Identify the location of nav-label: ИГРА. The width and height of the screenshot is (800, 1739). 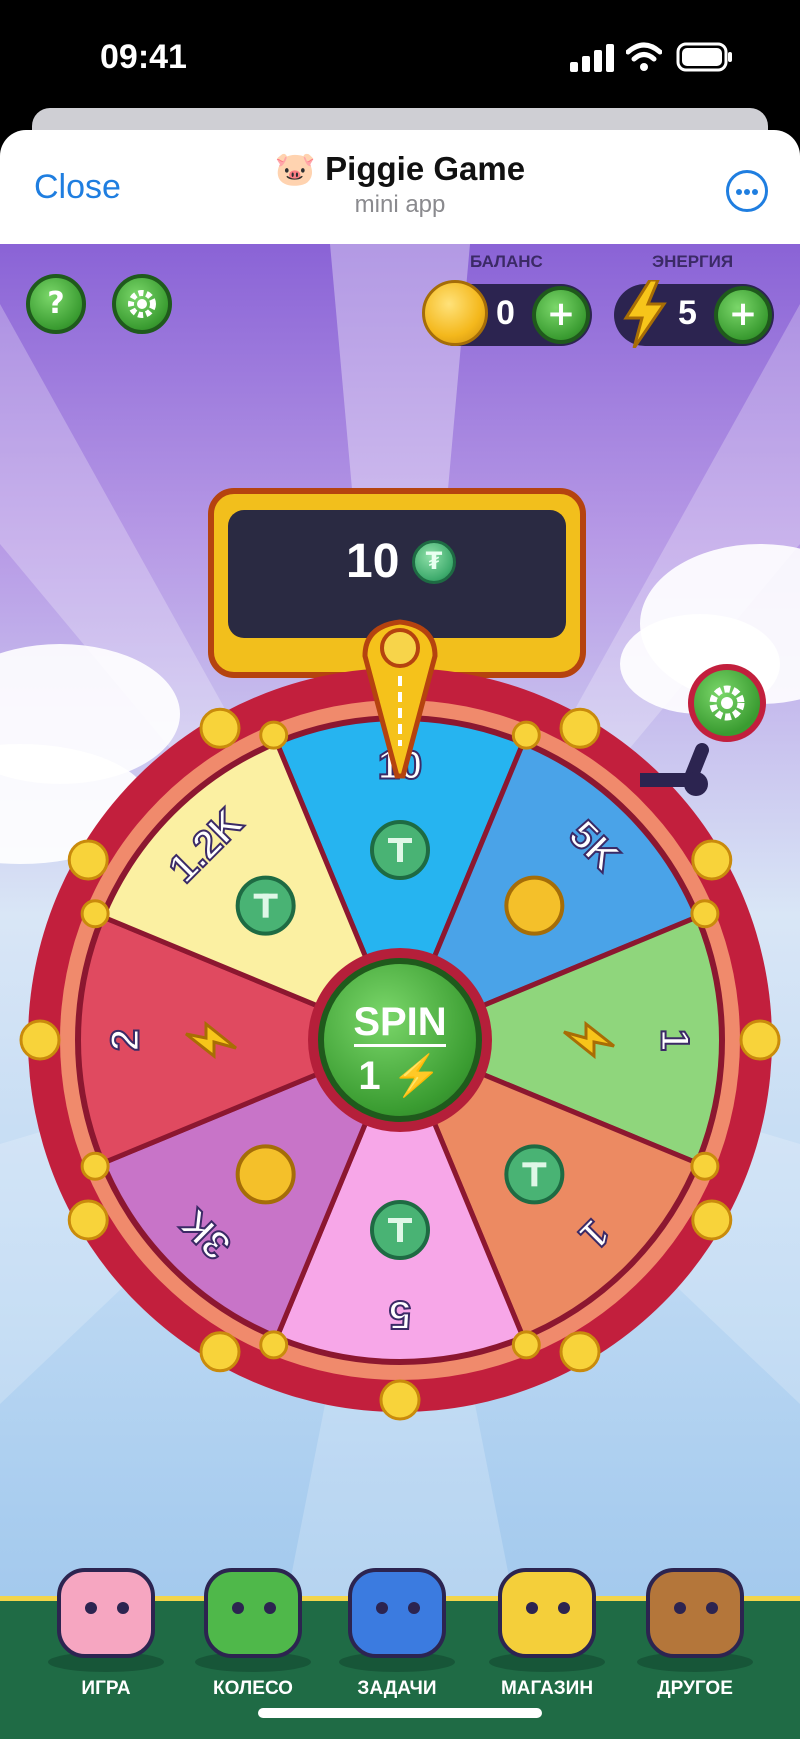
(106, 1688).